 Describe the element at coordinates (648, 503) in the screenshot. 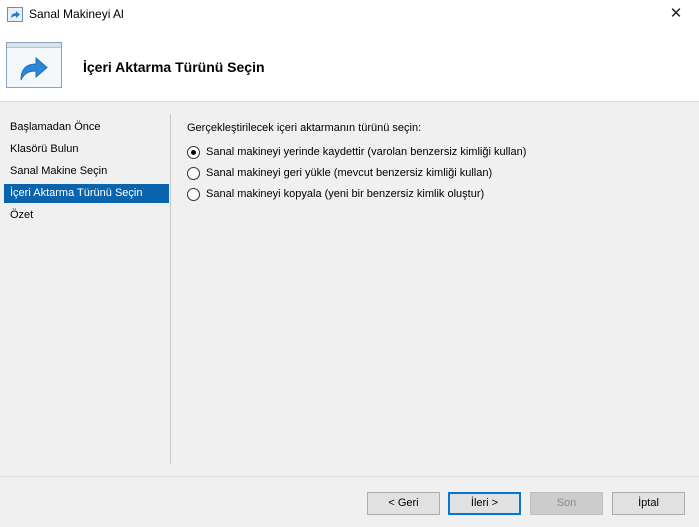

I see `cancel-button: İptal` at that location.